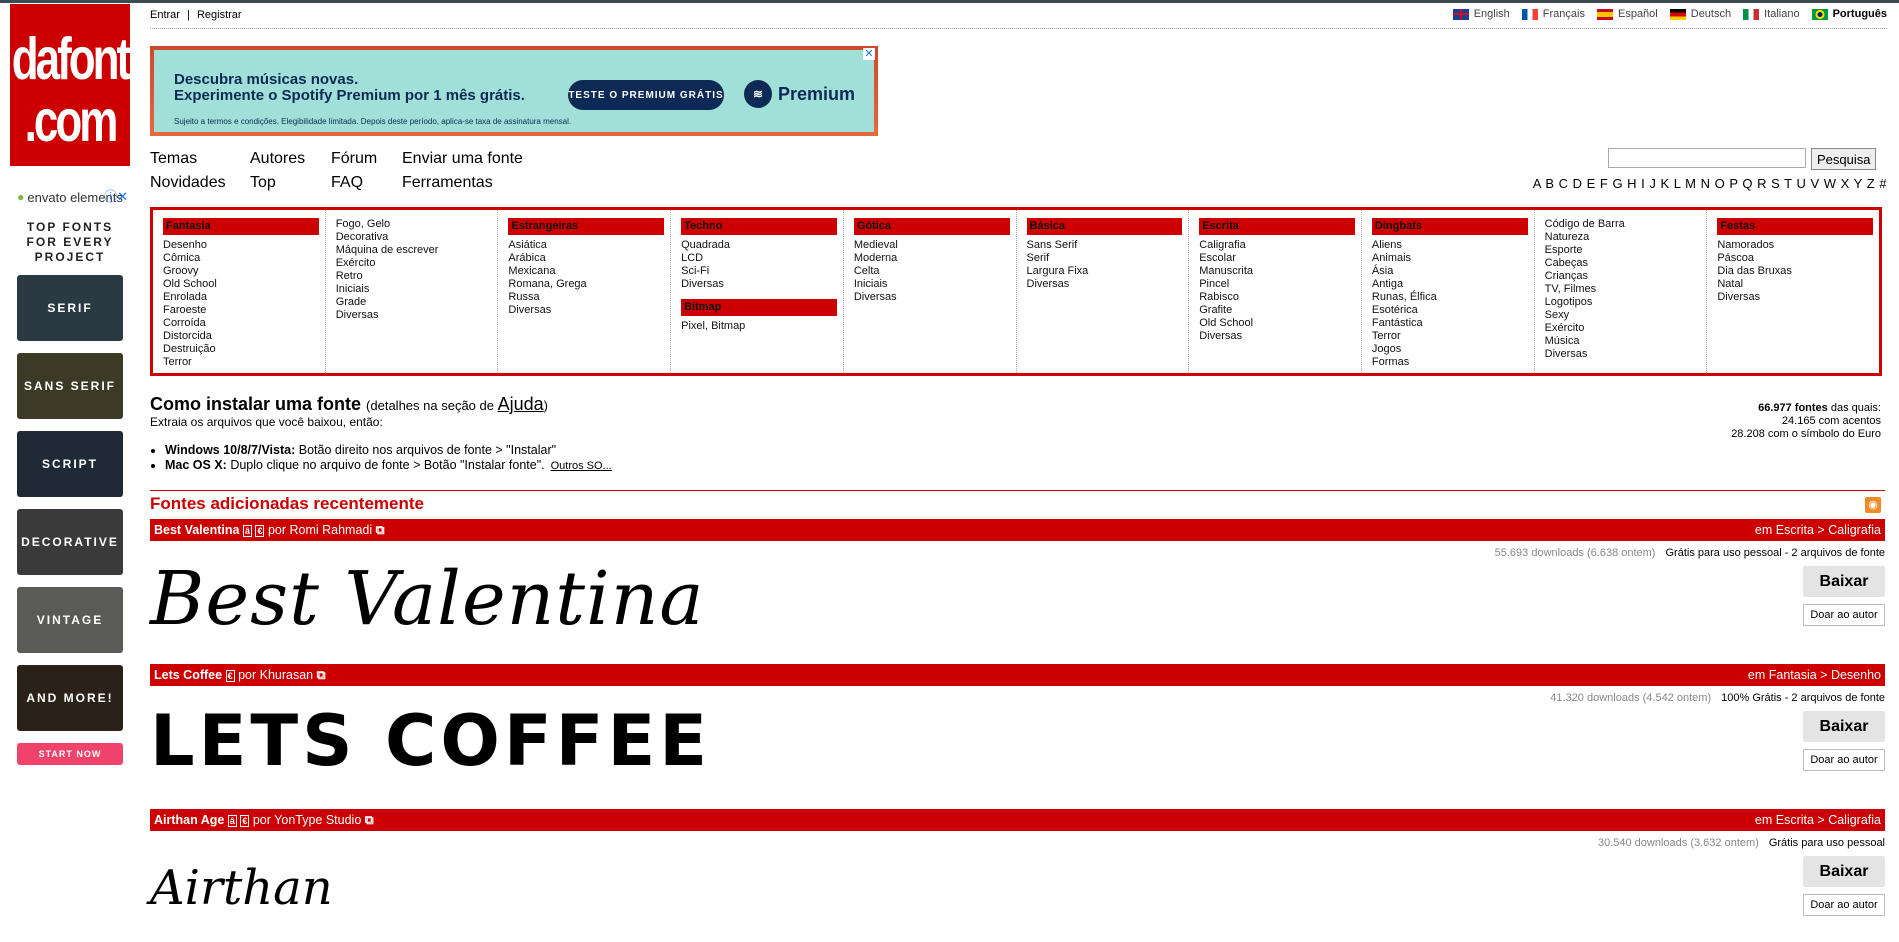  What do you see at coordinates (290, 159) in the screenshot?
I see `nav-authors: Autores` at bounding box center [290, 159].